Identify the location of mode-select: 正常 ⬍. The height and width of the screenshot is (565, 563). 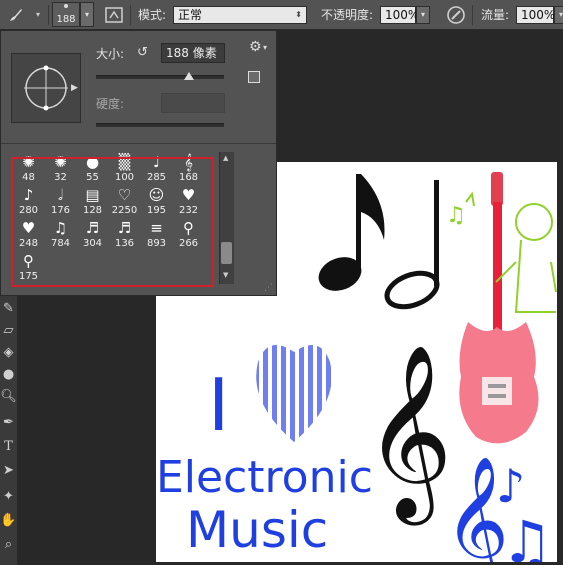
(240, 14).